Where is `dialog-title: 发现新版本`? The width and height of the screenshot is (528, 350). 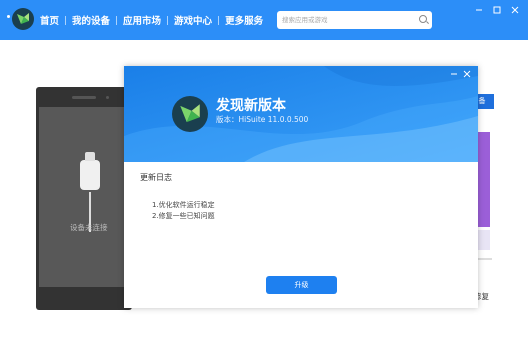
dialog-title: 发现新版本 is located at coordinates (251, 106).